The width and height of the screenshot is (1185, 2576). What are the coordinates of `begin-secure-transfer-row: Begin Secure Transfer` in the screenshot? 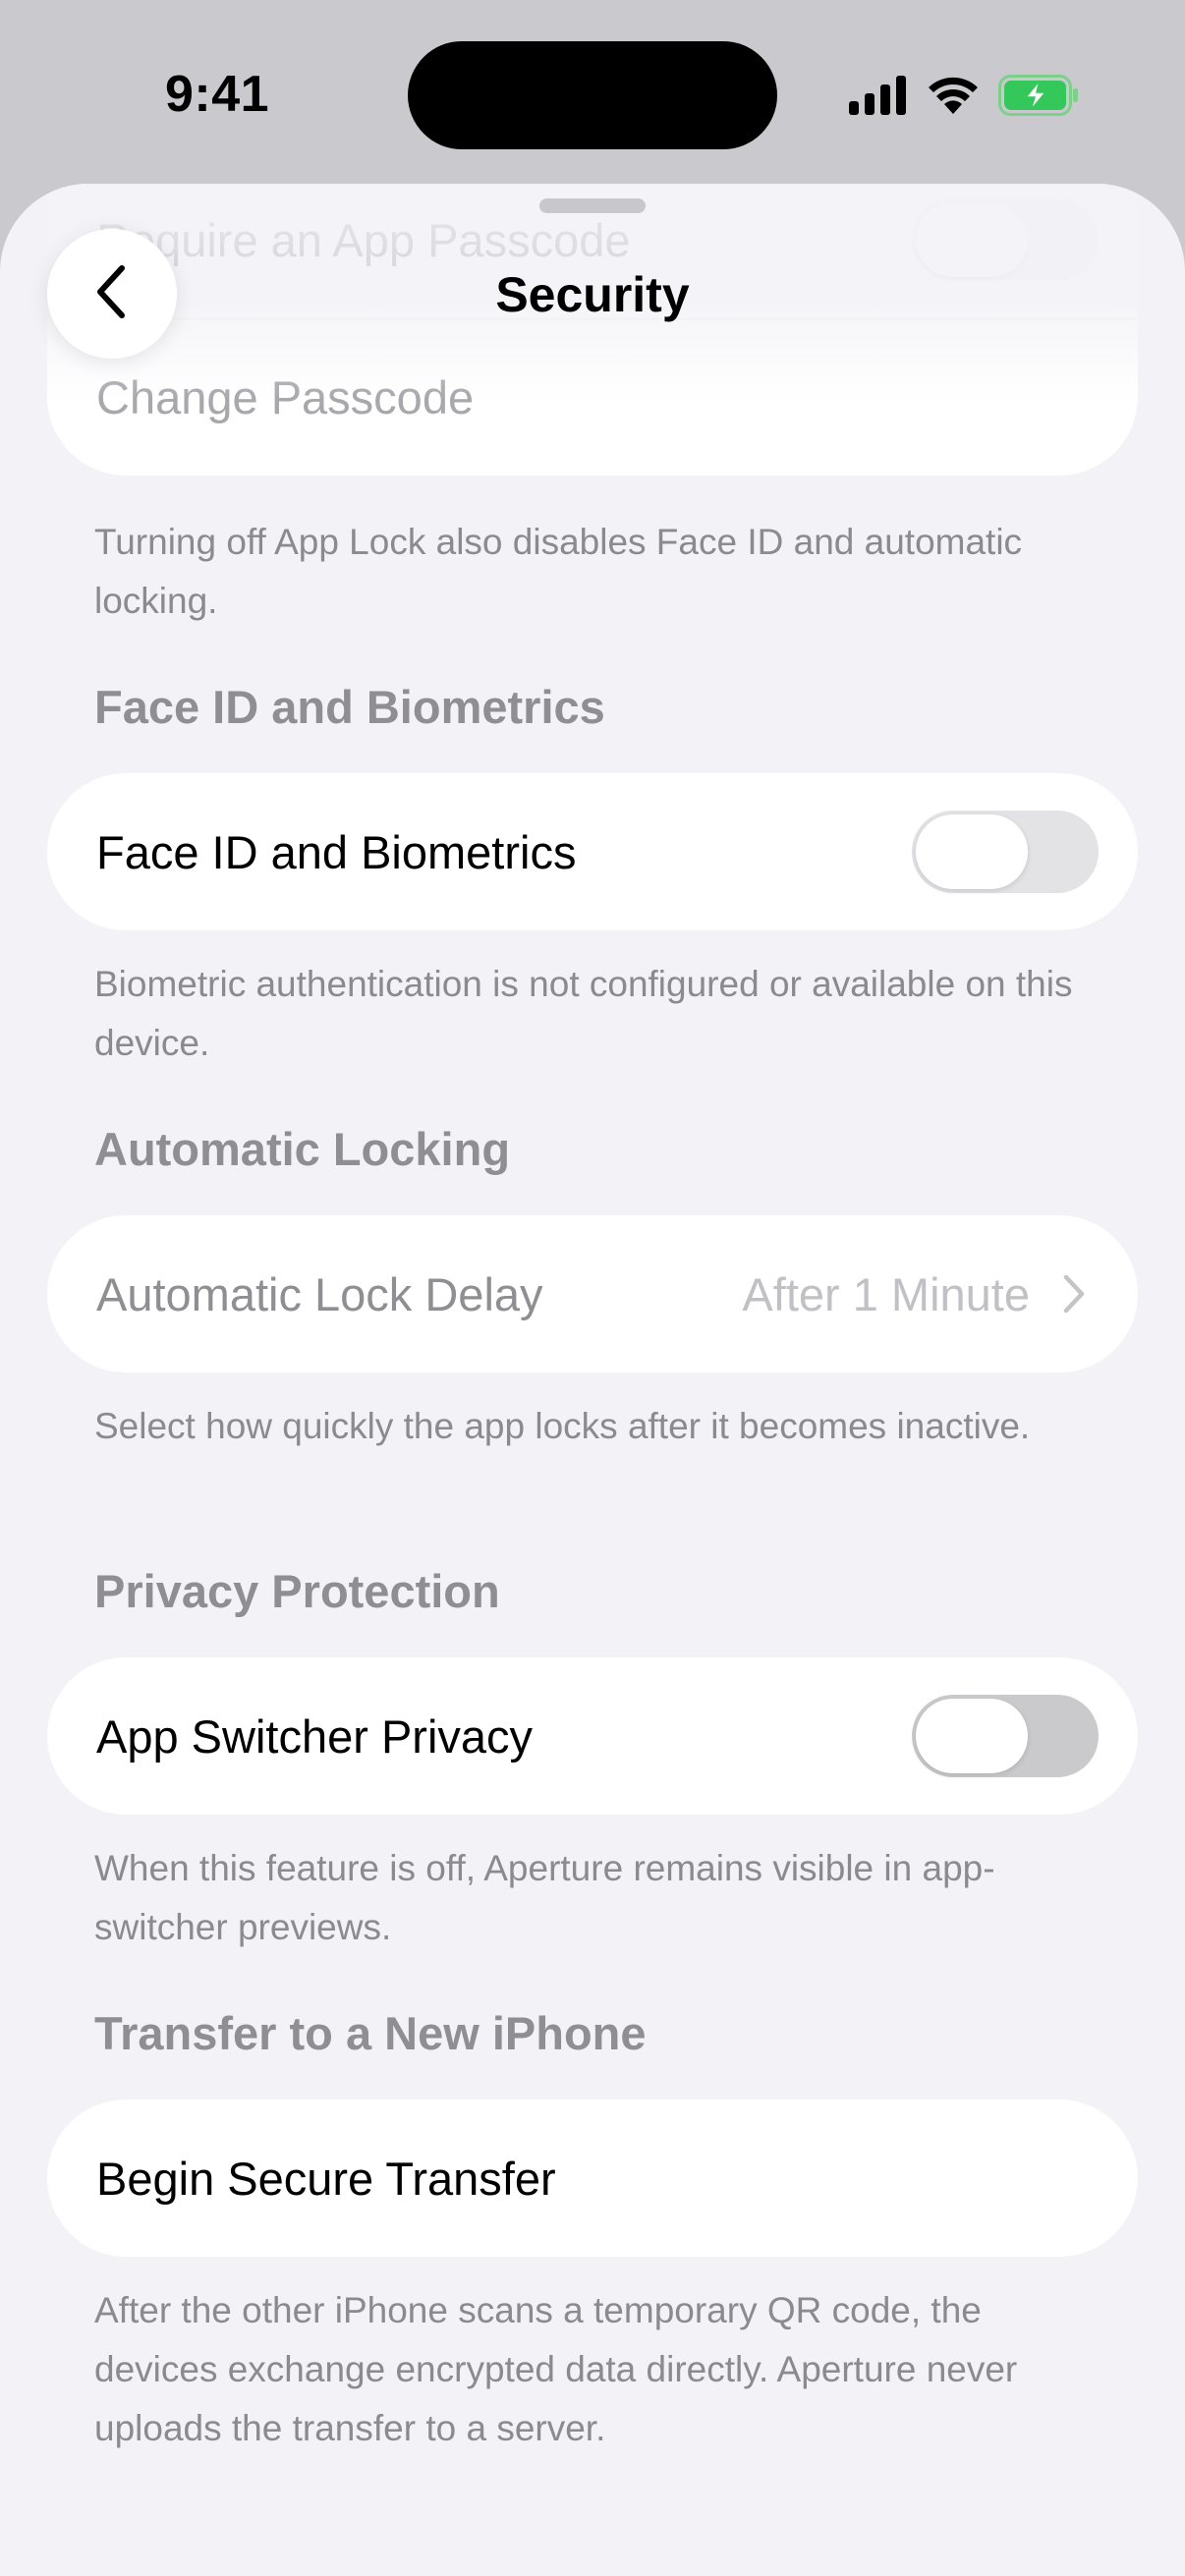 It's located at (592, 2178).